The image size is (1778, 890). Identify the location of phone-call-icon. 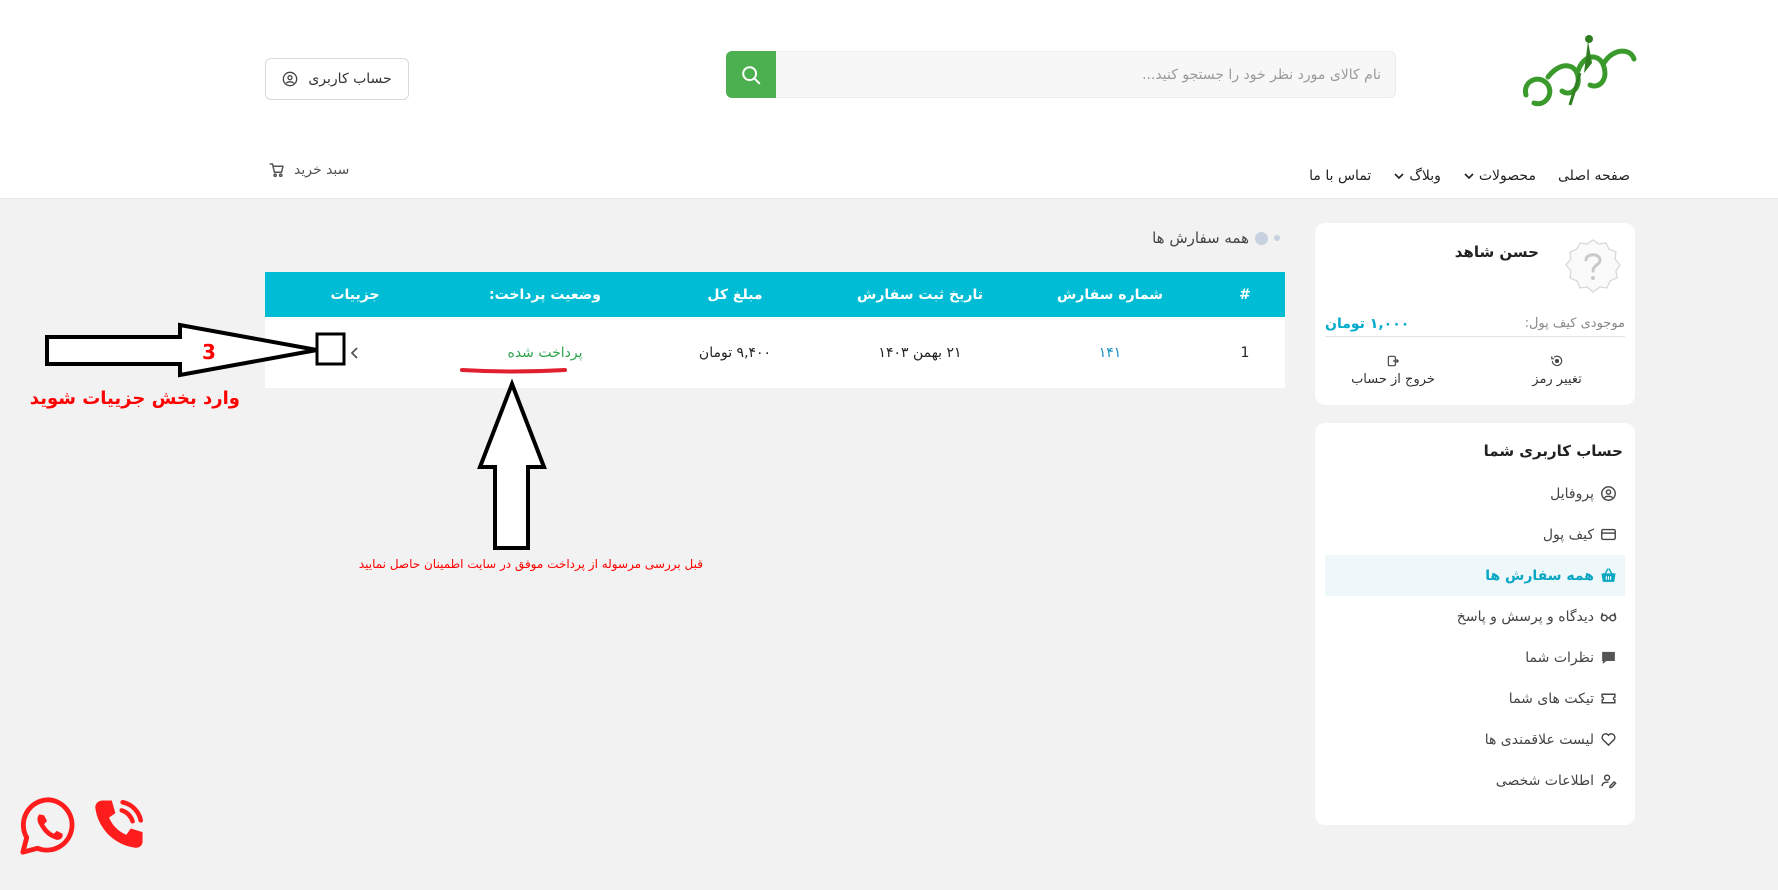
(119, 824).